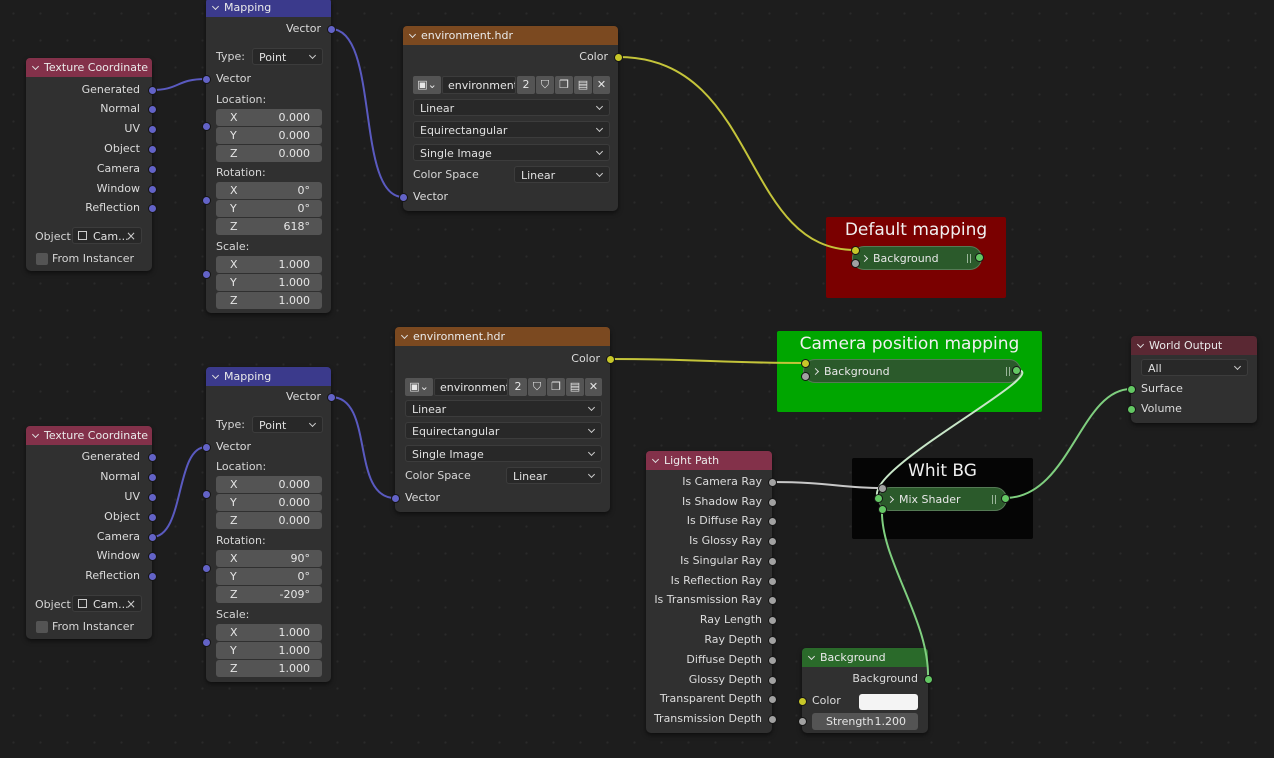 The height and width of the screenshot is (758, 1274). I want to click on socket-env1-vector-in, so click(403, 197).